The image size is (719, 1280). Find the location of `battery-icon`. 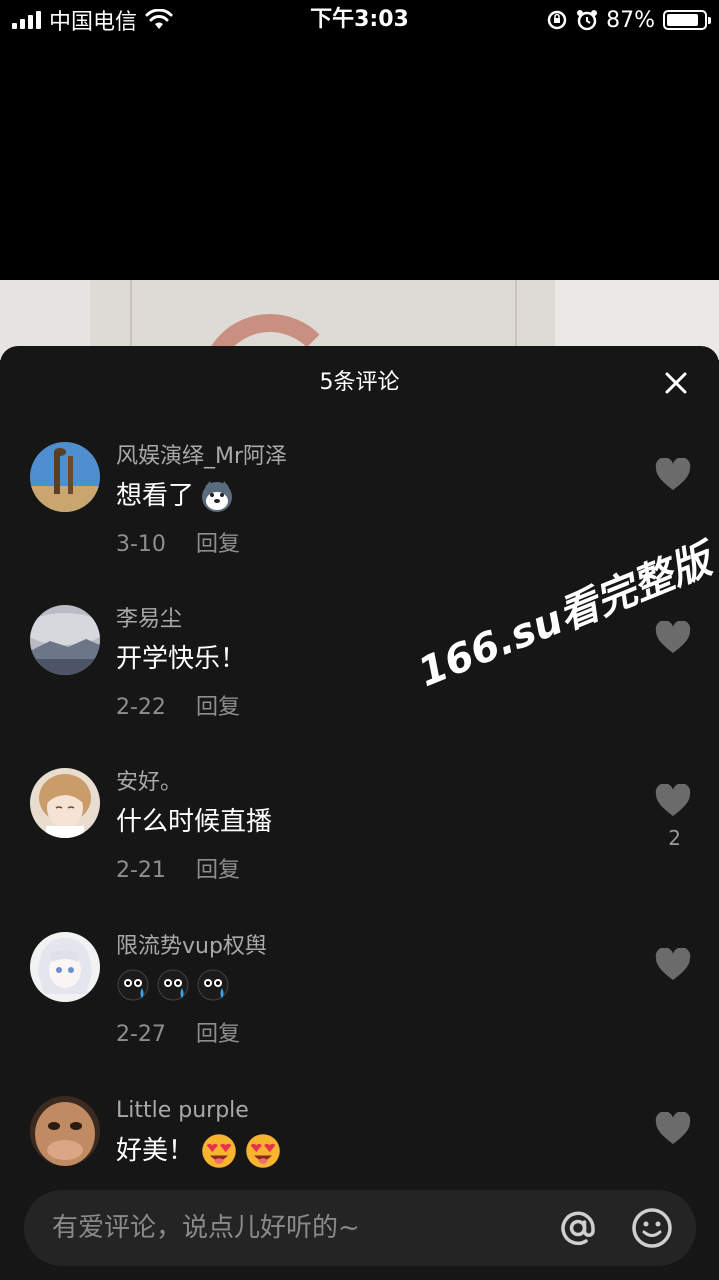

battery-icon is located at coordinates (687, 20).